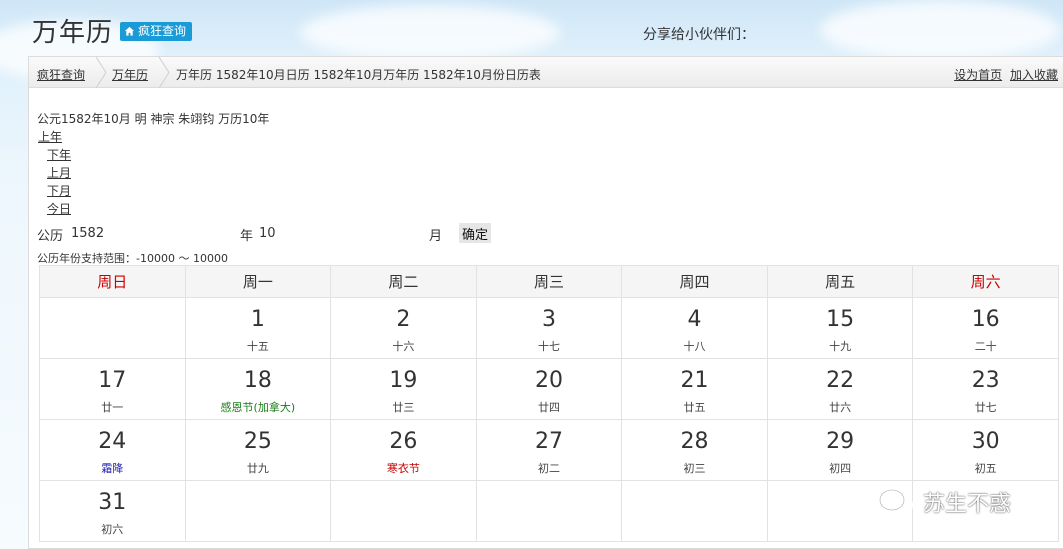  I want to click on day-number: 18, so click(257, 380).